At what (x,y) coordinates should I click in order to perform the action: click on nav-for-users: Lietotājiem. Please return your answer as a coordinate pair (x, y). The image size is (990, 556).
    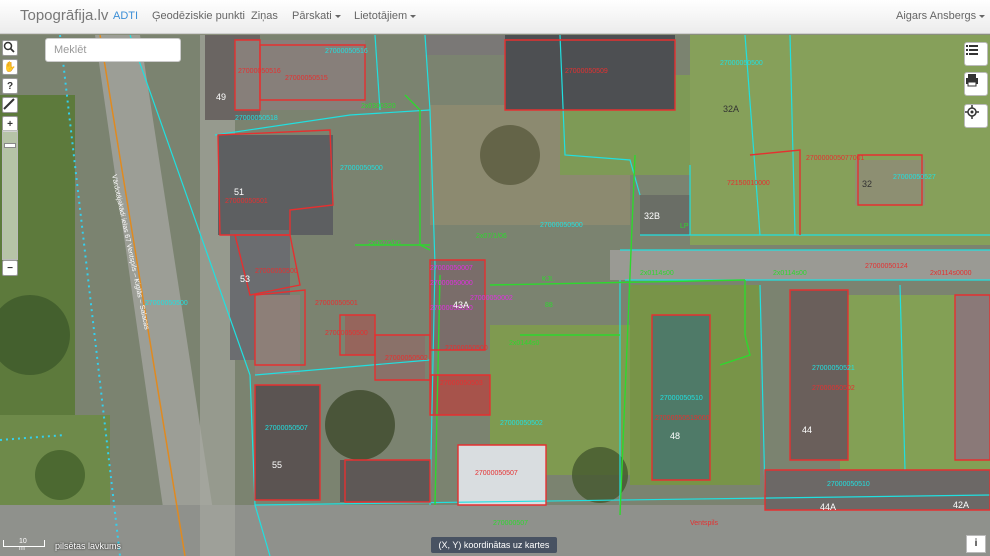
    Looking at the image, I should click on (385, 16).